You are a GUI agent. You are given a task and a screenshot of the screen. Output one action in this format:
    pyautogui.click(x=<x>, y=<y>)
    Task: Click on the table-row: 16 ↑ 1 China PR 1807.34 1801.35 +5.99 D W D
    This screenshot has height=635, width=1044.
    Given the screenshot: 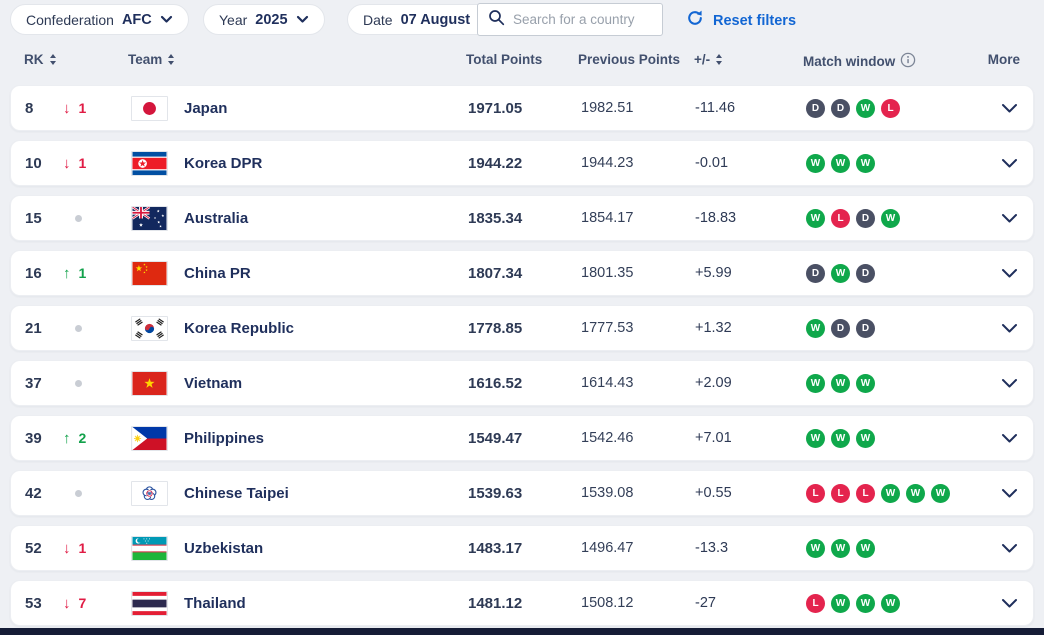 What is the action you would take?
    pyautogui.click(x=522, y=273)
    